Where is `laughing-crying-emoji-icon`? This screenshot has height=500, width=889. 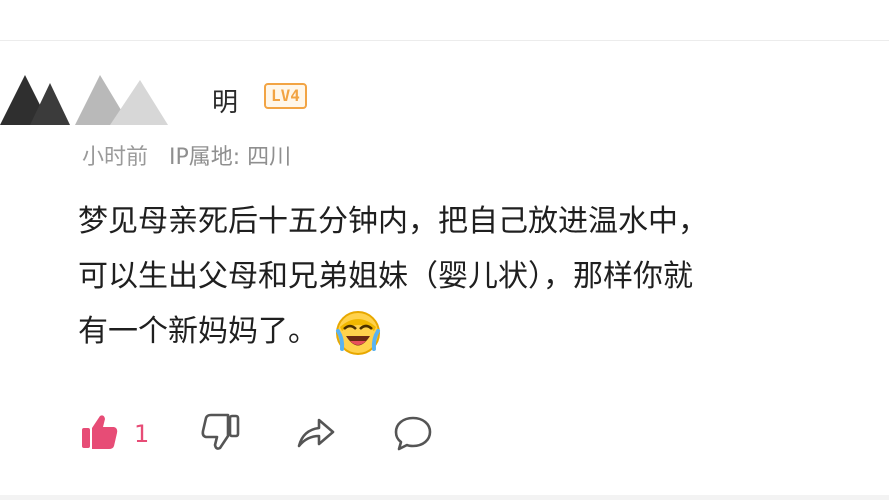 laughing-crying-emoji-icon is located at coordinates (358, 333).